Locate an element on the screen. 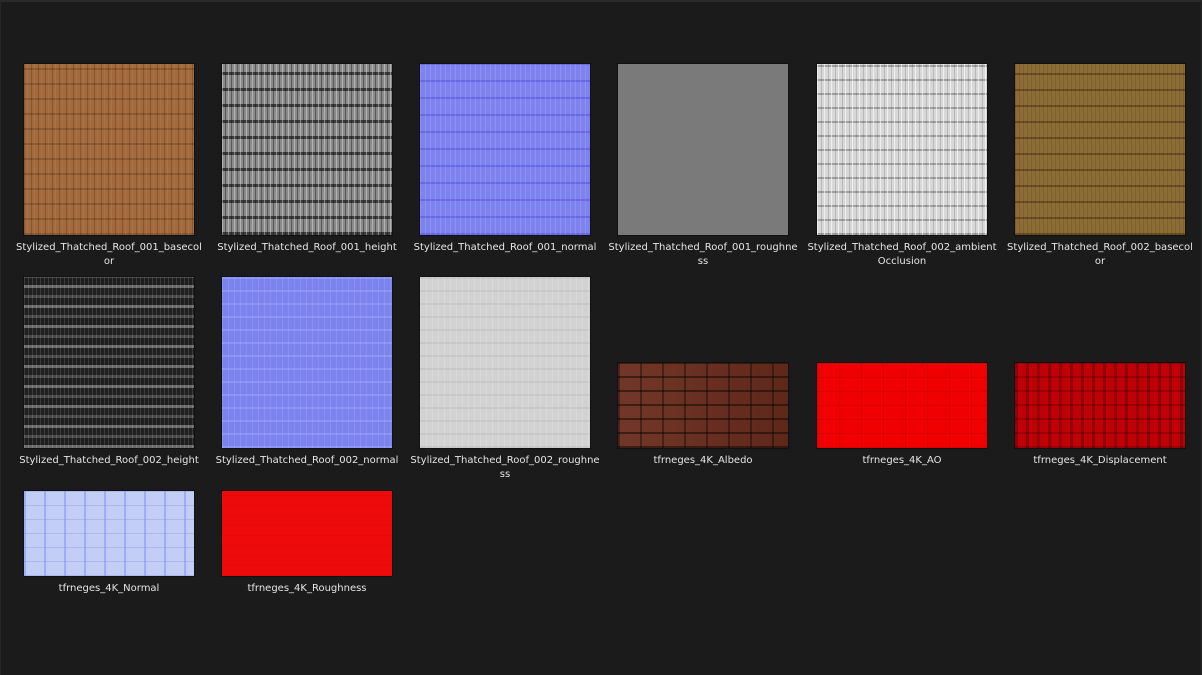 The width and height of the screenshot is (1202, 675). file-name: Stylized_Thatched_Roof_002_basecolor is located at coordinates (1100, 255).